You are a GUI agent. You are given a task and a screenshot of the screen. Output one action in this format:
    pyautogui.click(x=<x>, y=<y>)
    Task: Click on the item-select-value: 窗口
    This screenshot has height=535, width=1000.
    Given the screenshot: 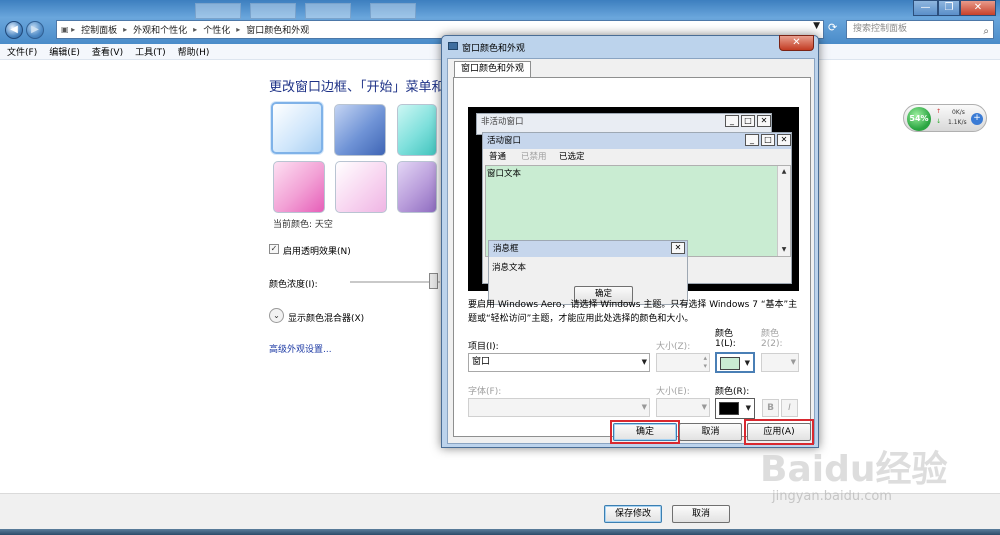 What is the action you would take?
    pyautogui.click(x=481, y=362)
    